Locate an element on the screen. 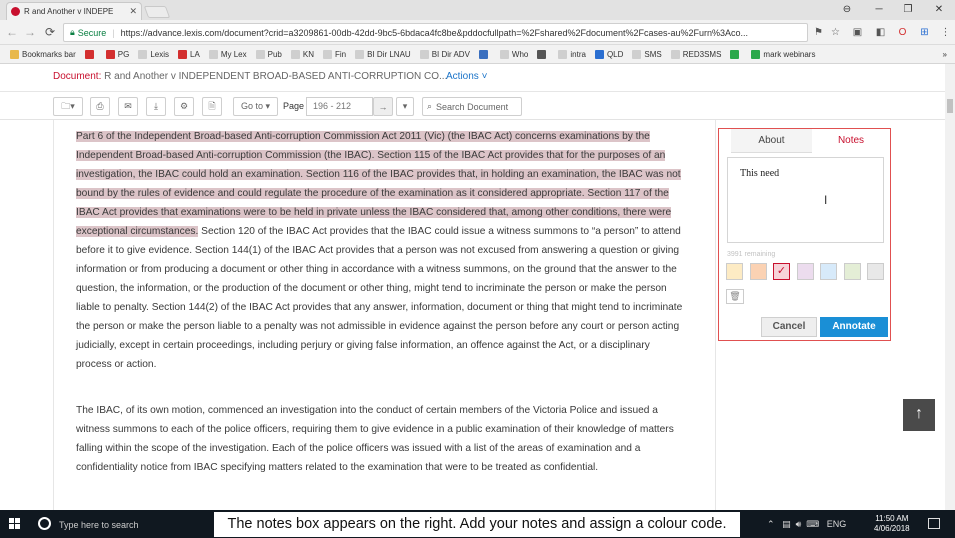 The height and width of the screenshot is (538, 955). page-go-button: → is located at coordinates (383, 106).